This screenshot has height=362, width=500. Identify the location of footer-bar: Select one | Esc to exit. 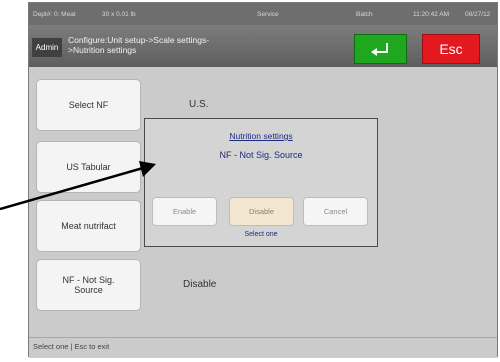
(263, 347).